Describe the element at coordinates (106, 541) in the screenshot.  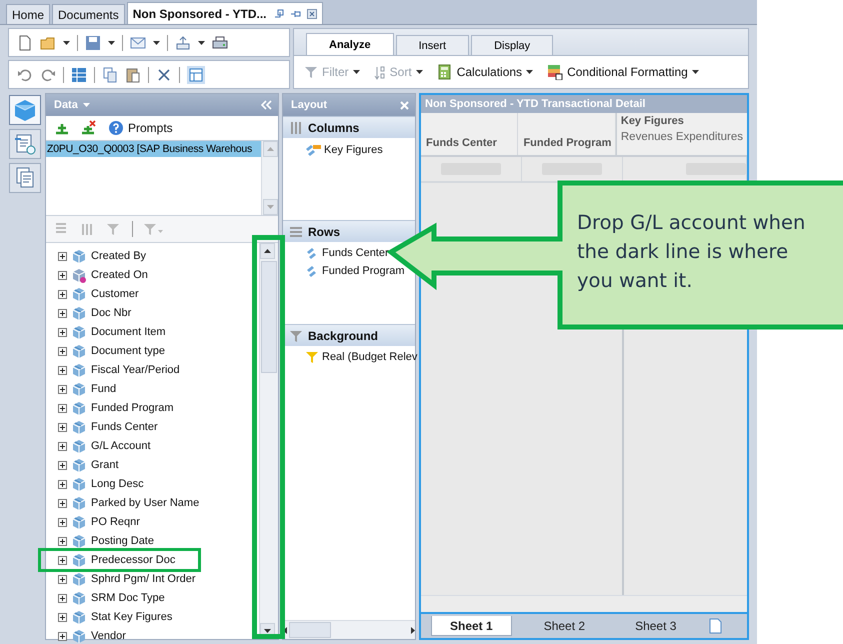
I see `tree-item: Posting Date` at that location.